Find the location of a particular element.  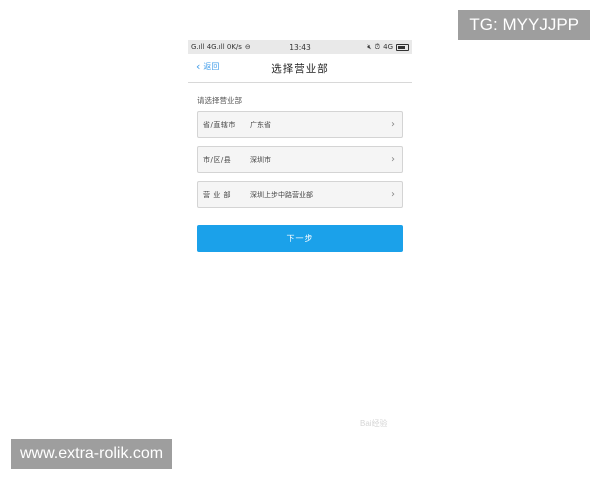

baidu-watermark: Bai经验 is located at coordinates (374, 423).